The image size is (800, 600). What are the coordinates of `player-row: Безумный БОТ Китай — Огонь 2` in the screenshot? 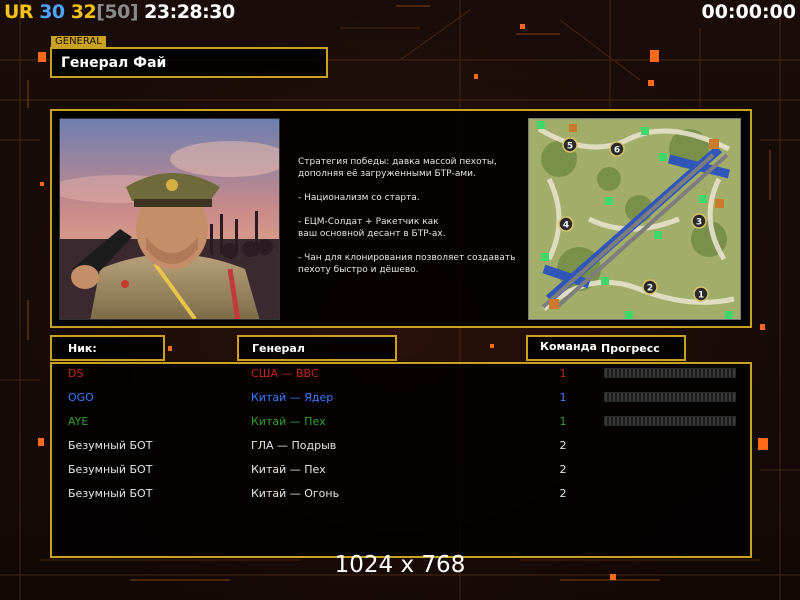 It's located at (402, 494).